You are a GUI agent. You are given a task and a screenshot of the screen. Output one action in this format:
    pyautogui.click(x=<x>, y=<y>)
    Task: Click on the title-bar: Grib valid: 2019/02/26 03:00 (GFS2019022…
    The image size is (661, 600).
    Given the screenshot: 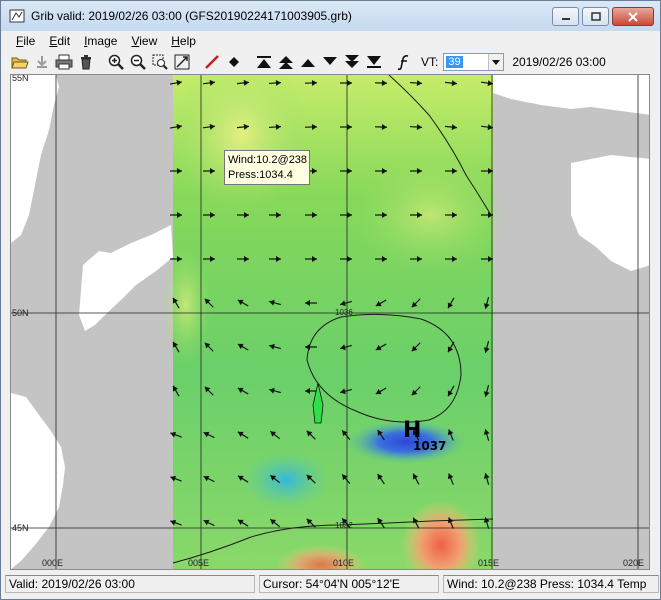 What is the action you would take?
    pyautogui.click(x=330, y=16)
    